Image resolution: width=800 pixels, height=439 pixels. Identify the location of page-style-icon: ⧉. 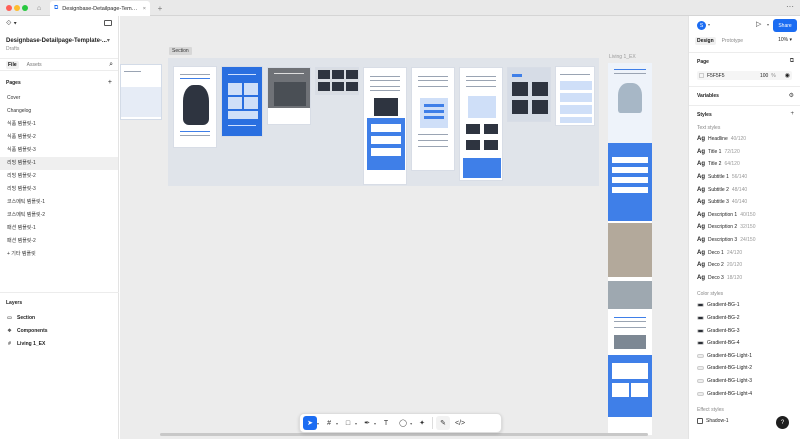
(792, 61).